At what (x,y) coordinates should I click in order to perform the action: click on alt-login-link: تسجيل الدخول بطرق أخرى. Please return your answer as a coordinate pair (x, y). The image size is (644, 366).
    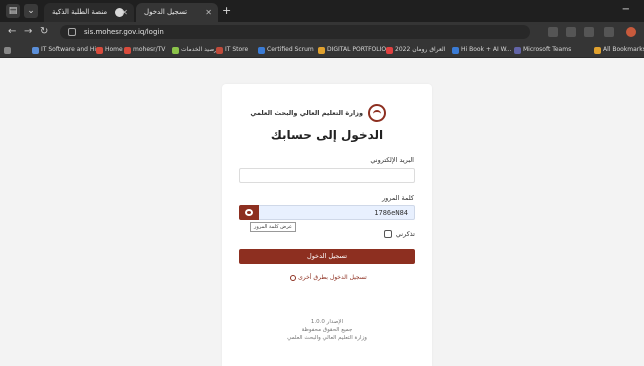
    Looking at the image, I should click on (327, 277).